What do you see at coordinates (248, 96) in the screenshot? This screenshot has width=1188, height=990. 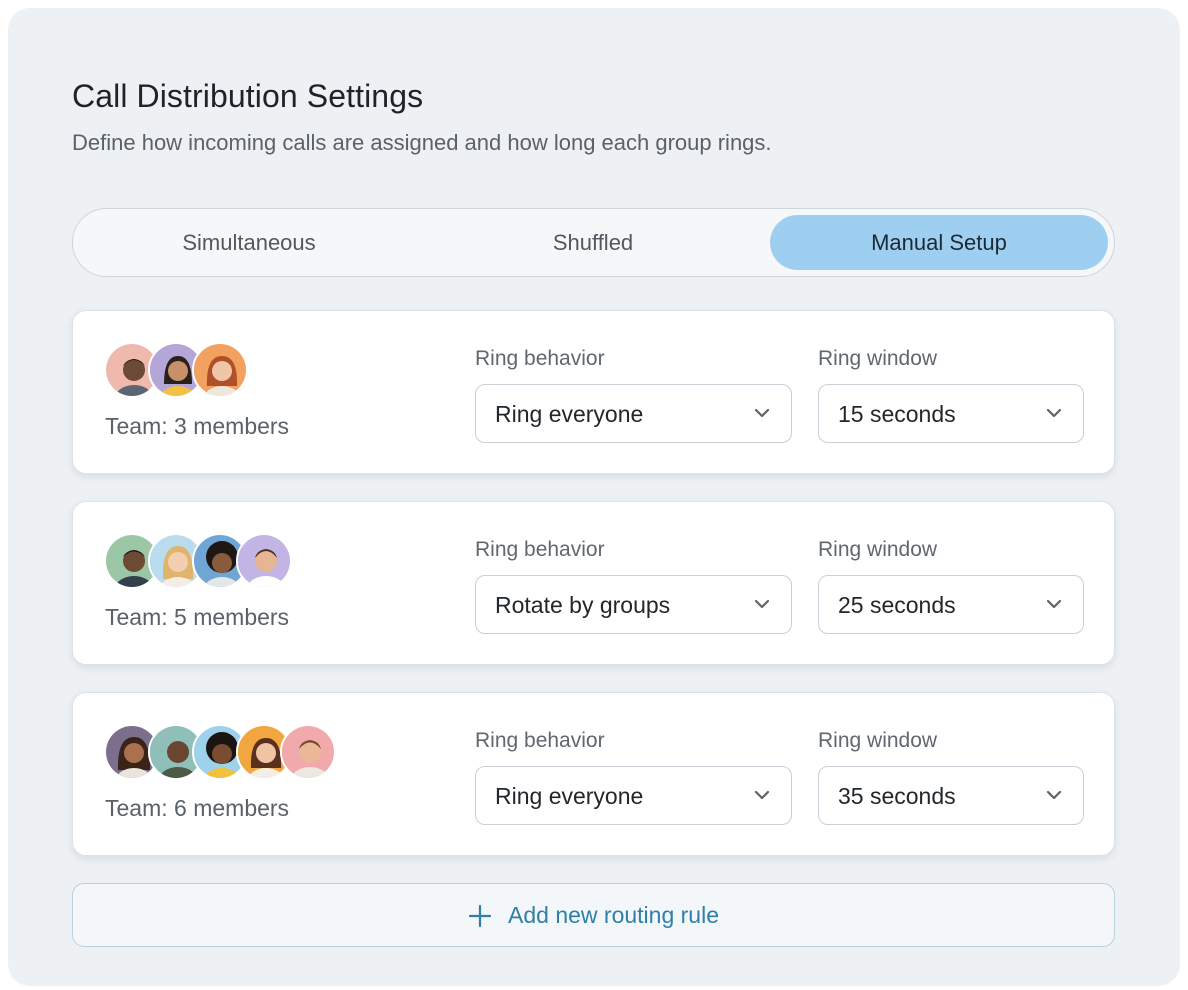 I see `page-title: Call Distribution Settings` at bounding box center [248, 96].